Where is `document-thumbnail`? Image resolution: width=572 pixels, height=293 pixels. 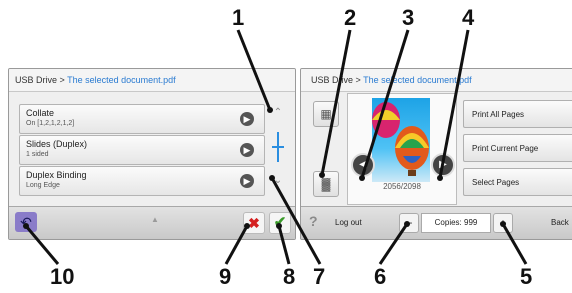
document-thumbnail is located at coordinates (401, 140).